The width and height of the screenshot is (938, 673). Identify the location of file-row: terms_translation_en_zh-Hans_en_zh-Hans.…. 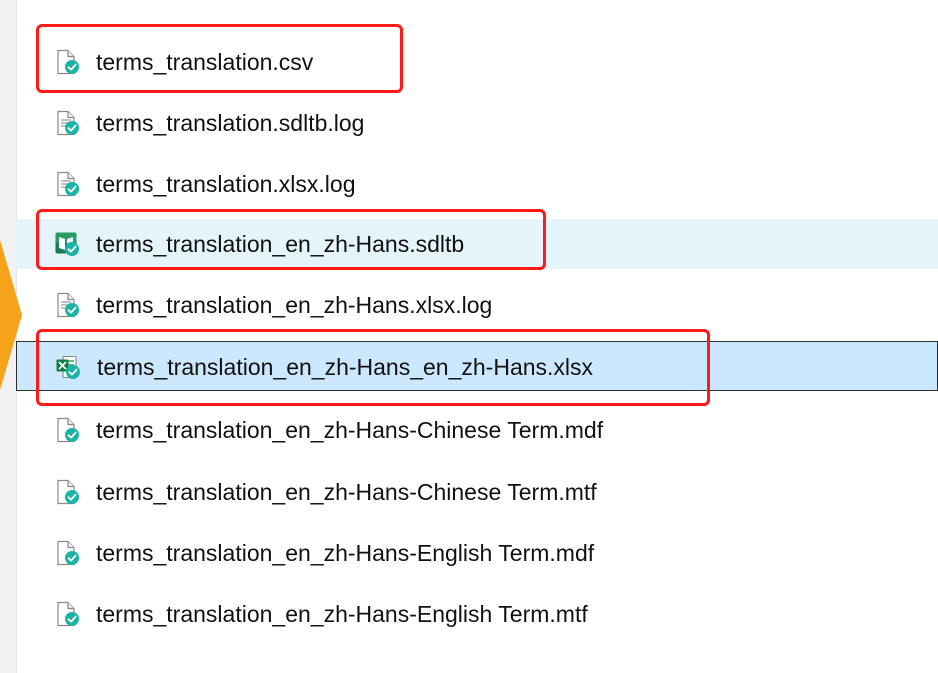
(477, 366).